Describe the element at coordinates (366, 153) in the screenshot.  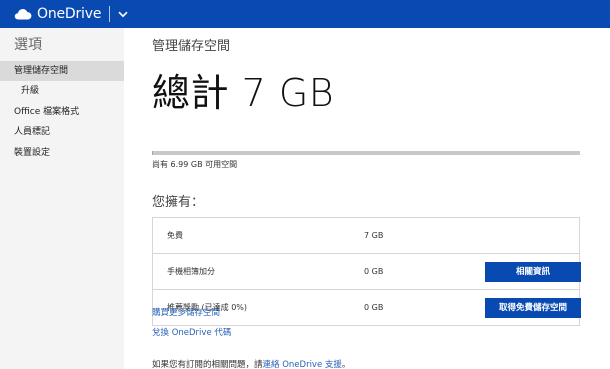
I see `storage-usage-bar` at that location.